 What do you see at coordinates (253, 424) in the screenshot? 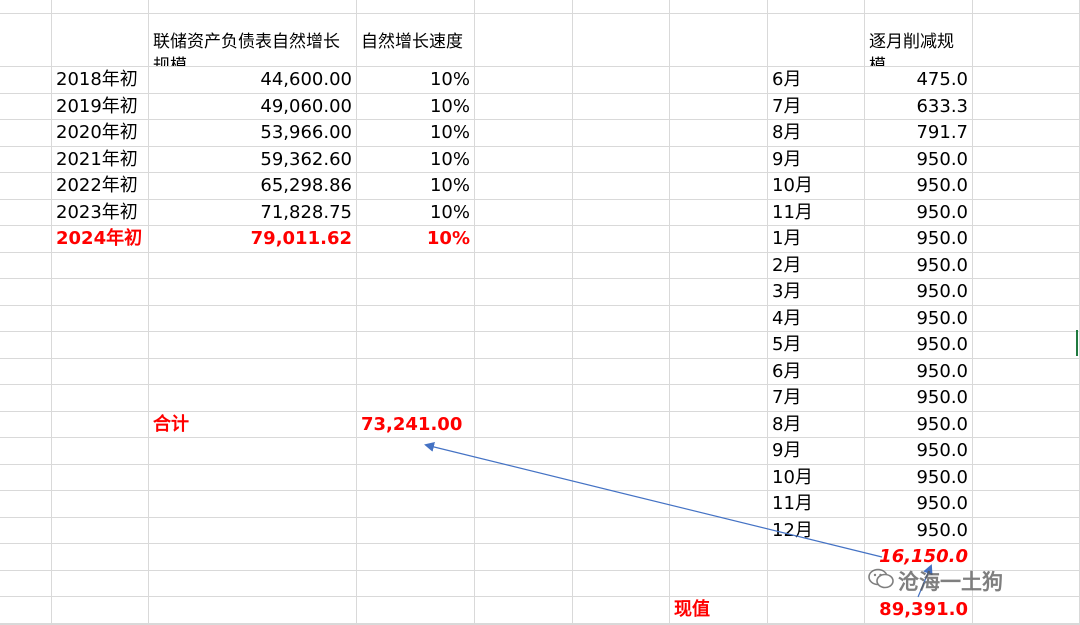
I see `sum-label: 合计` at bounding box center [253, 424].